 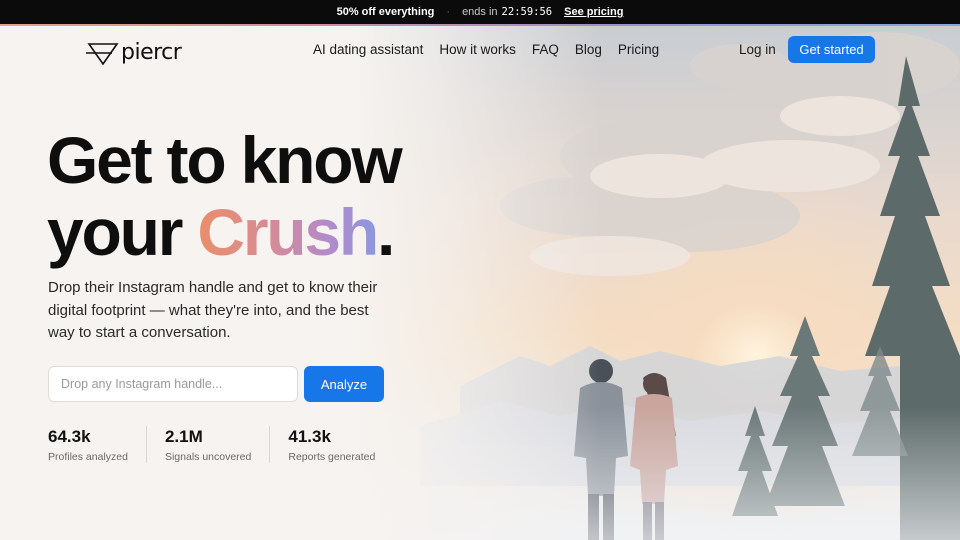 What do you see at coordinates (368, 49) in the screenshot?
I see `nav-item-ai-dating-assistant: AI dating assistant` at bounding box center [368, 49].